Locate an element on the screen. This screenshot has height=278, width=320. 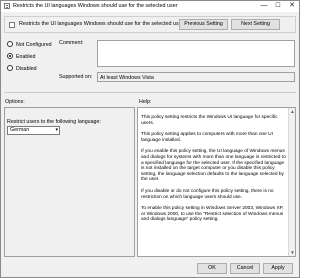
cancel-button: Cancel is located at coordinates (245, 268).